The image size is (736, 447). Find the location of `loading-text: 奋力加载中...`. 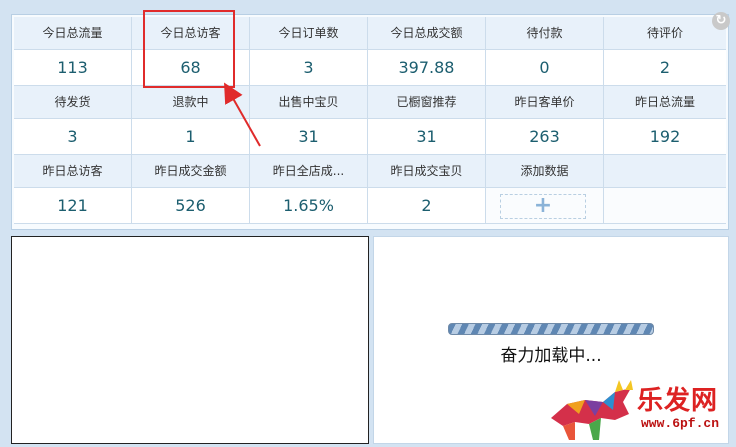

loading-text: 奋力加载中... is located at coordinates (551, 356).